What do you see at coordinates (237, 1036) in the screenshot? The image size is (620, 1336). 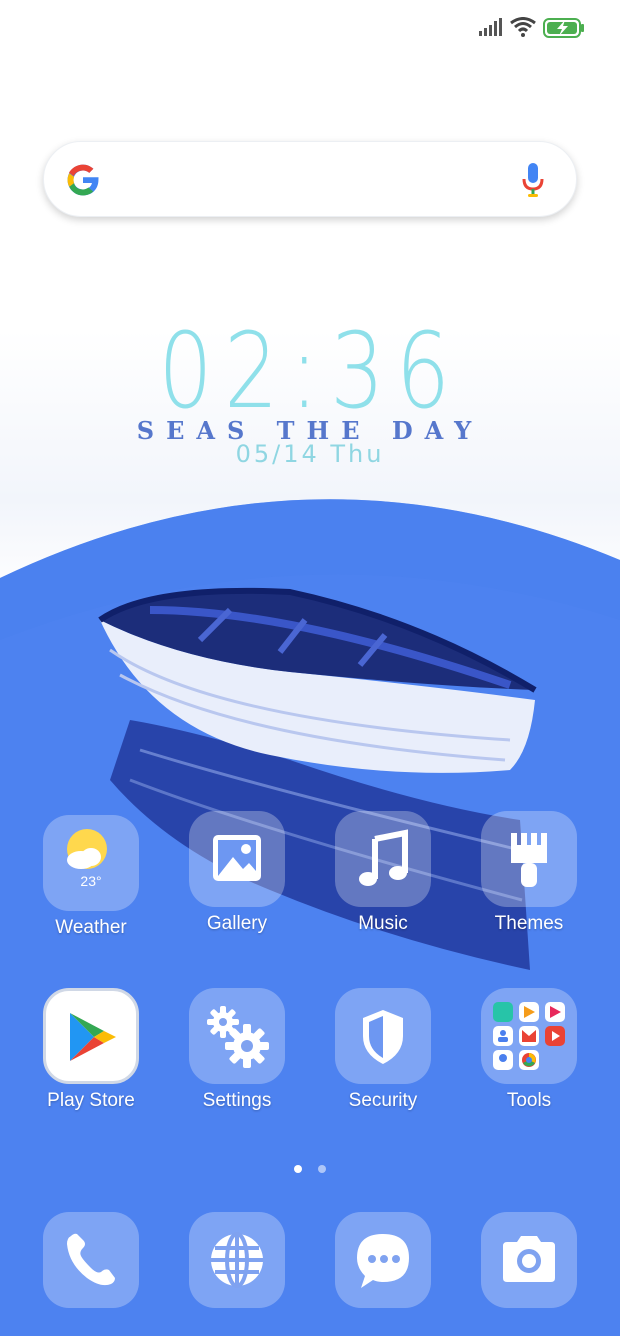 I see `gears-icon` at bounding box center [237, 1036].